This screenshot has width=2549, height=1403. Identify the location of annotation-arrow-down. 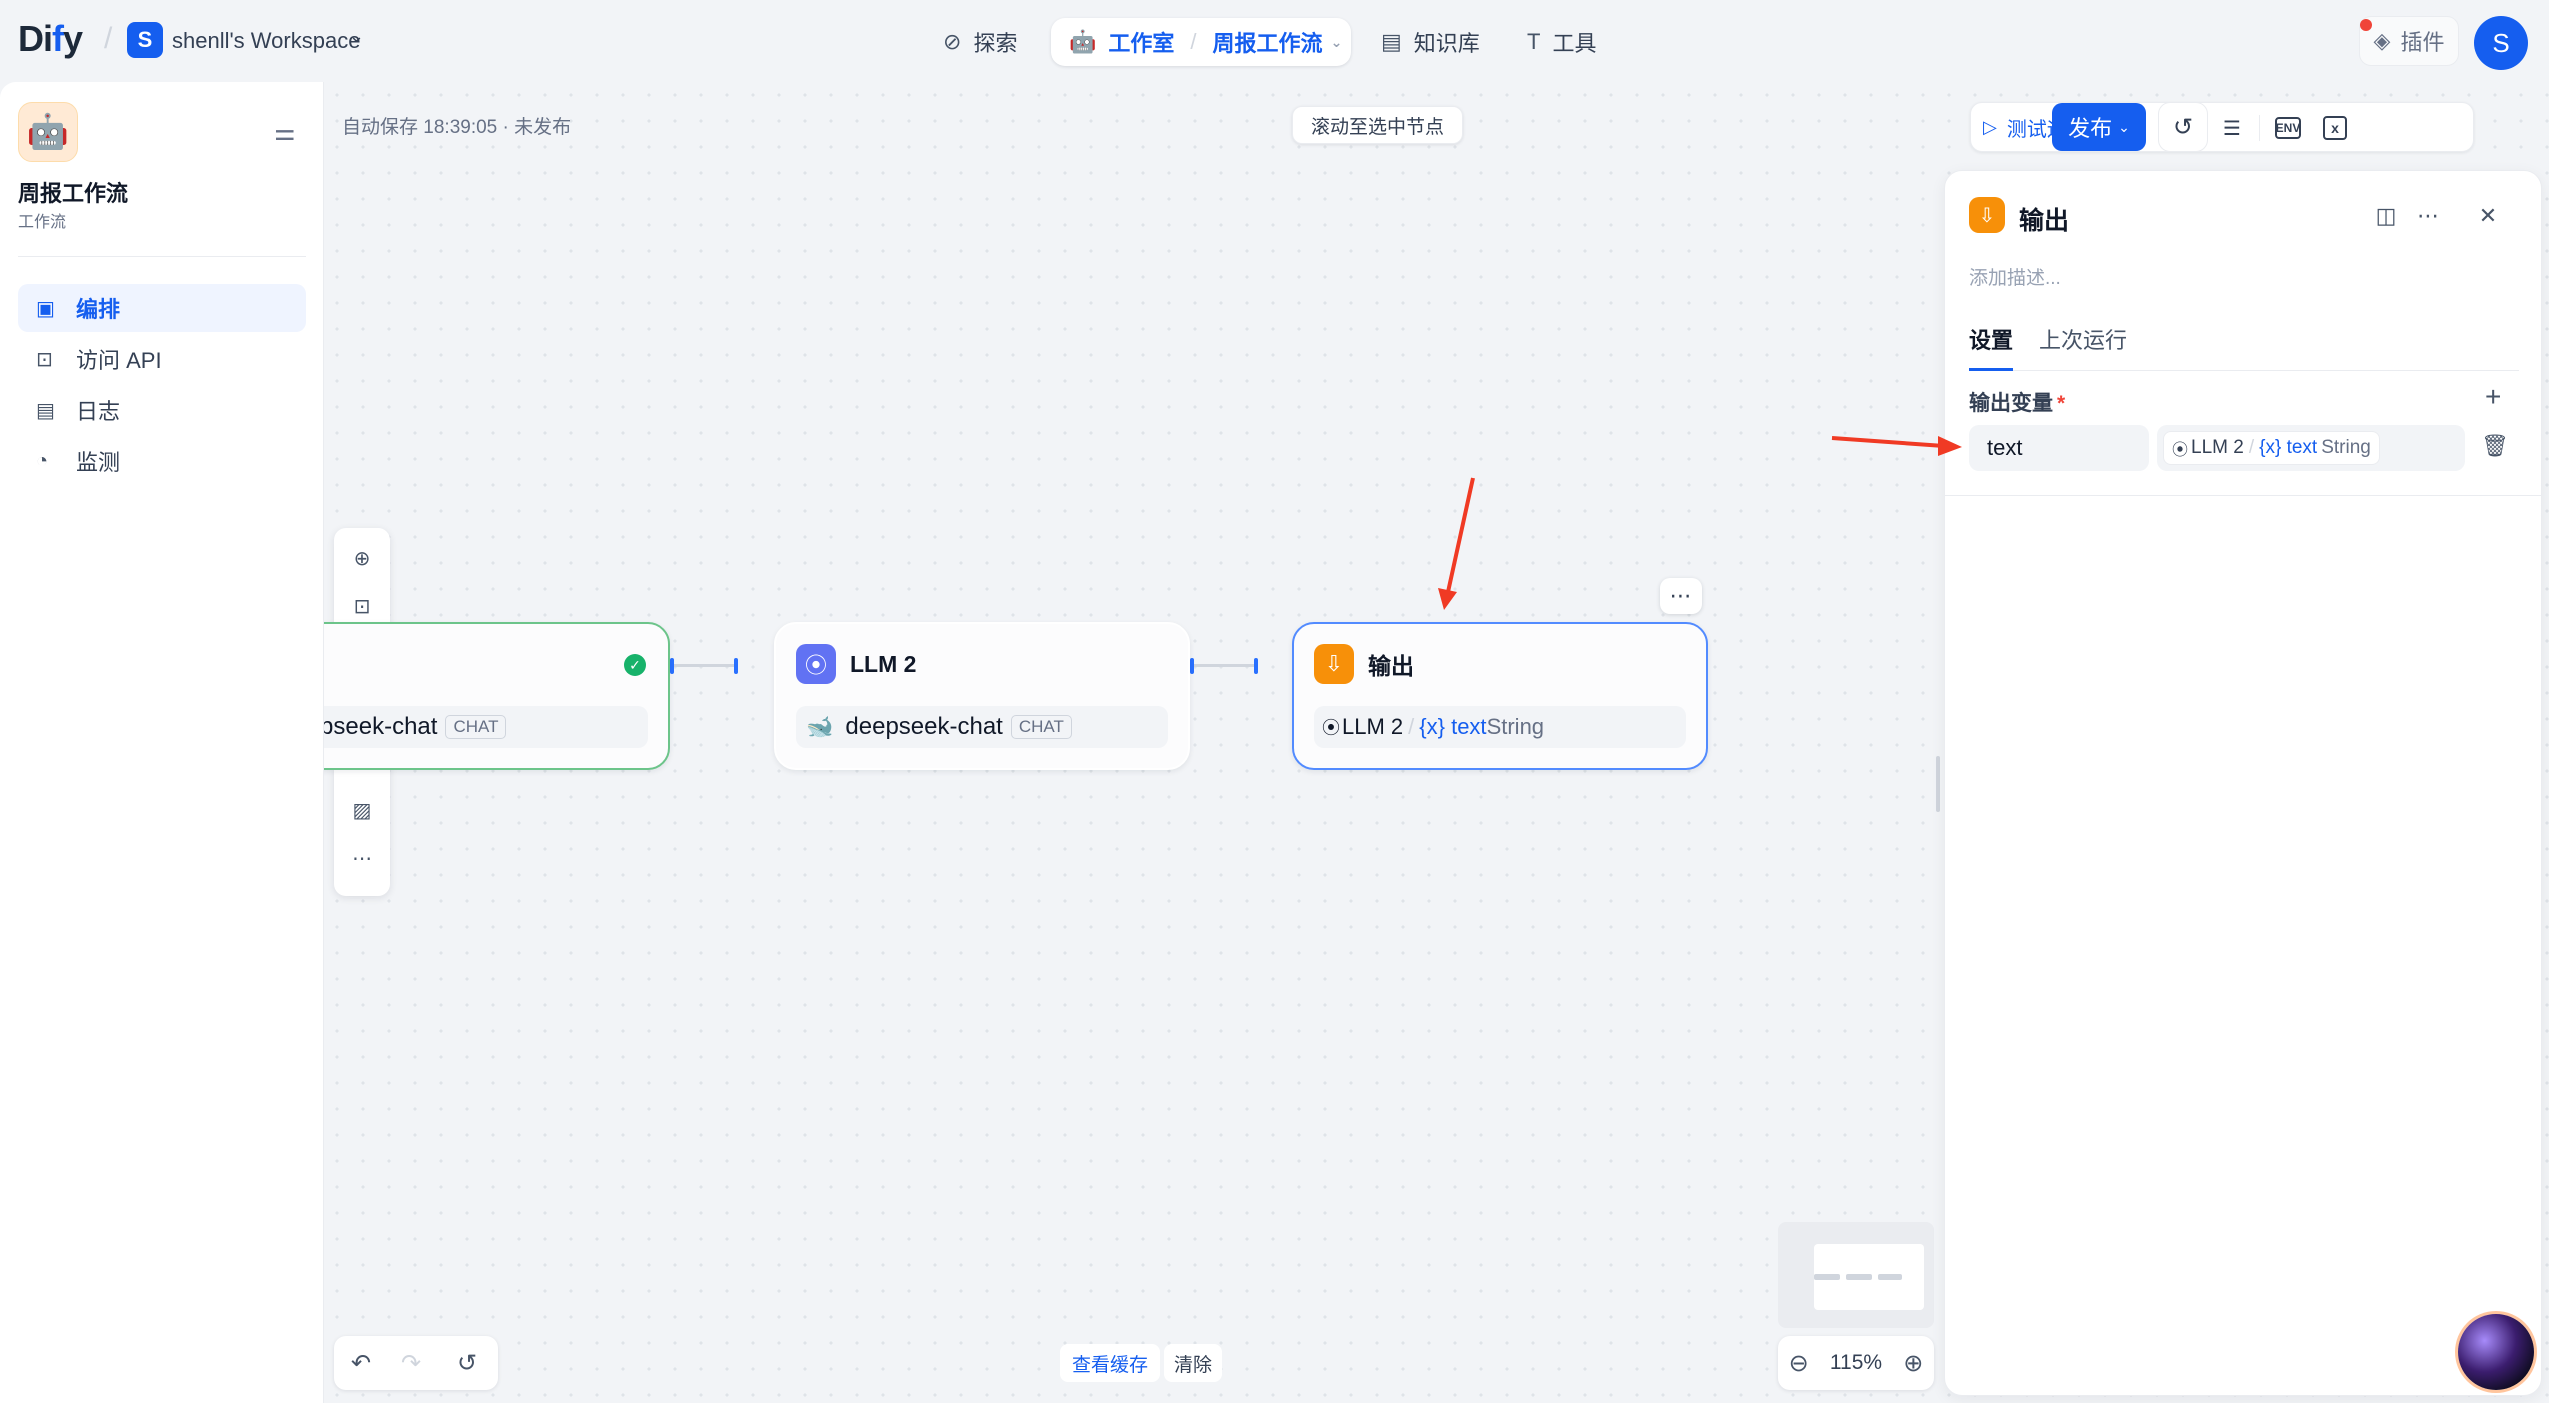
(1456, 543).